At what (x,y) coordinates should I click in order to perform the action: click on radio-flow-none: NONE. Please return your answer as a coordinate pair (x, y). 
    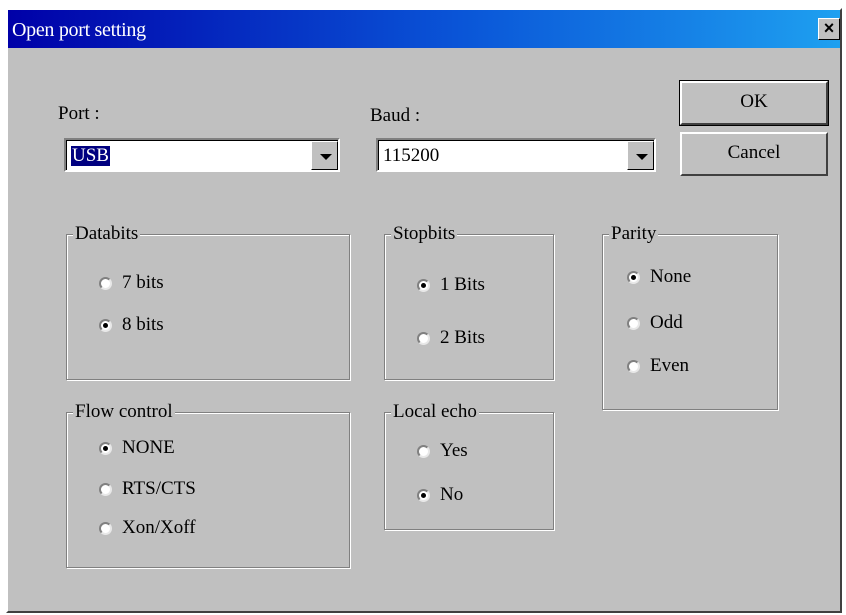
    Looking at the image, I should click on (137, 448).